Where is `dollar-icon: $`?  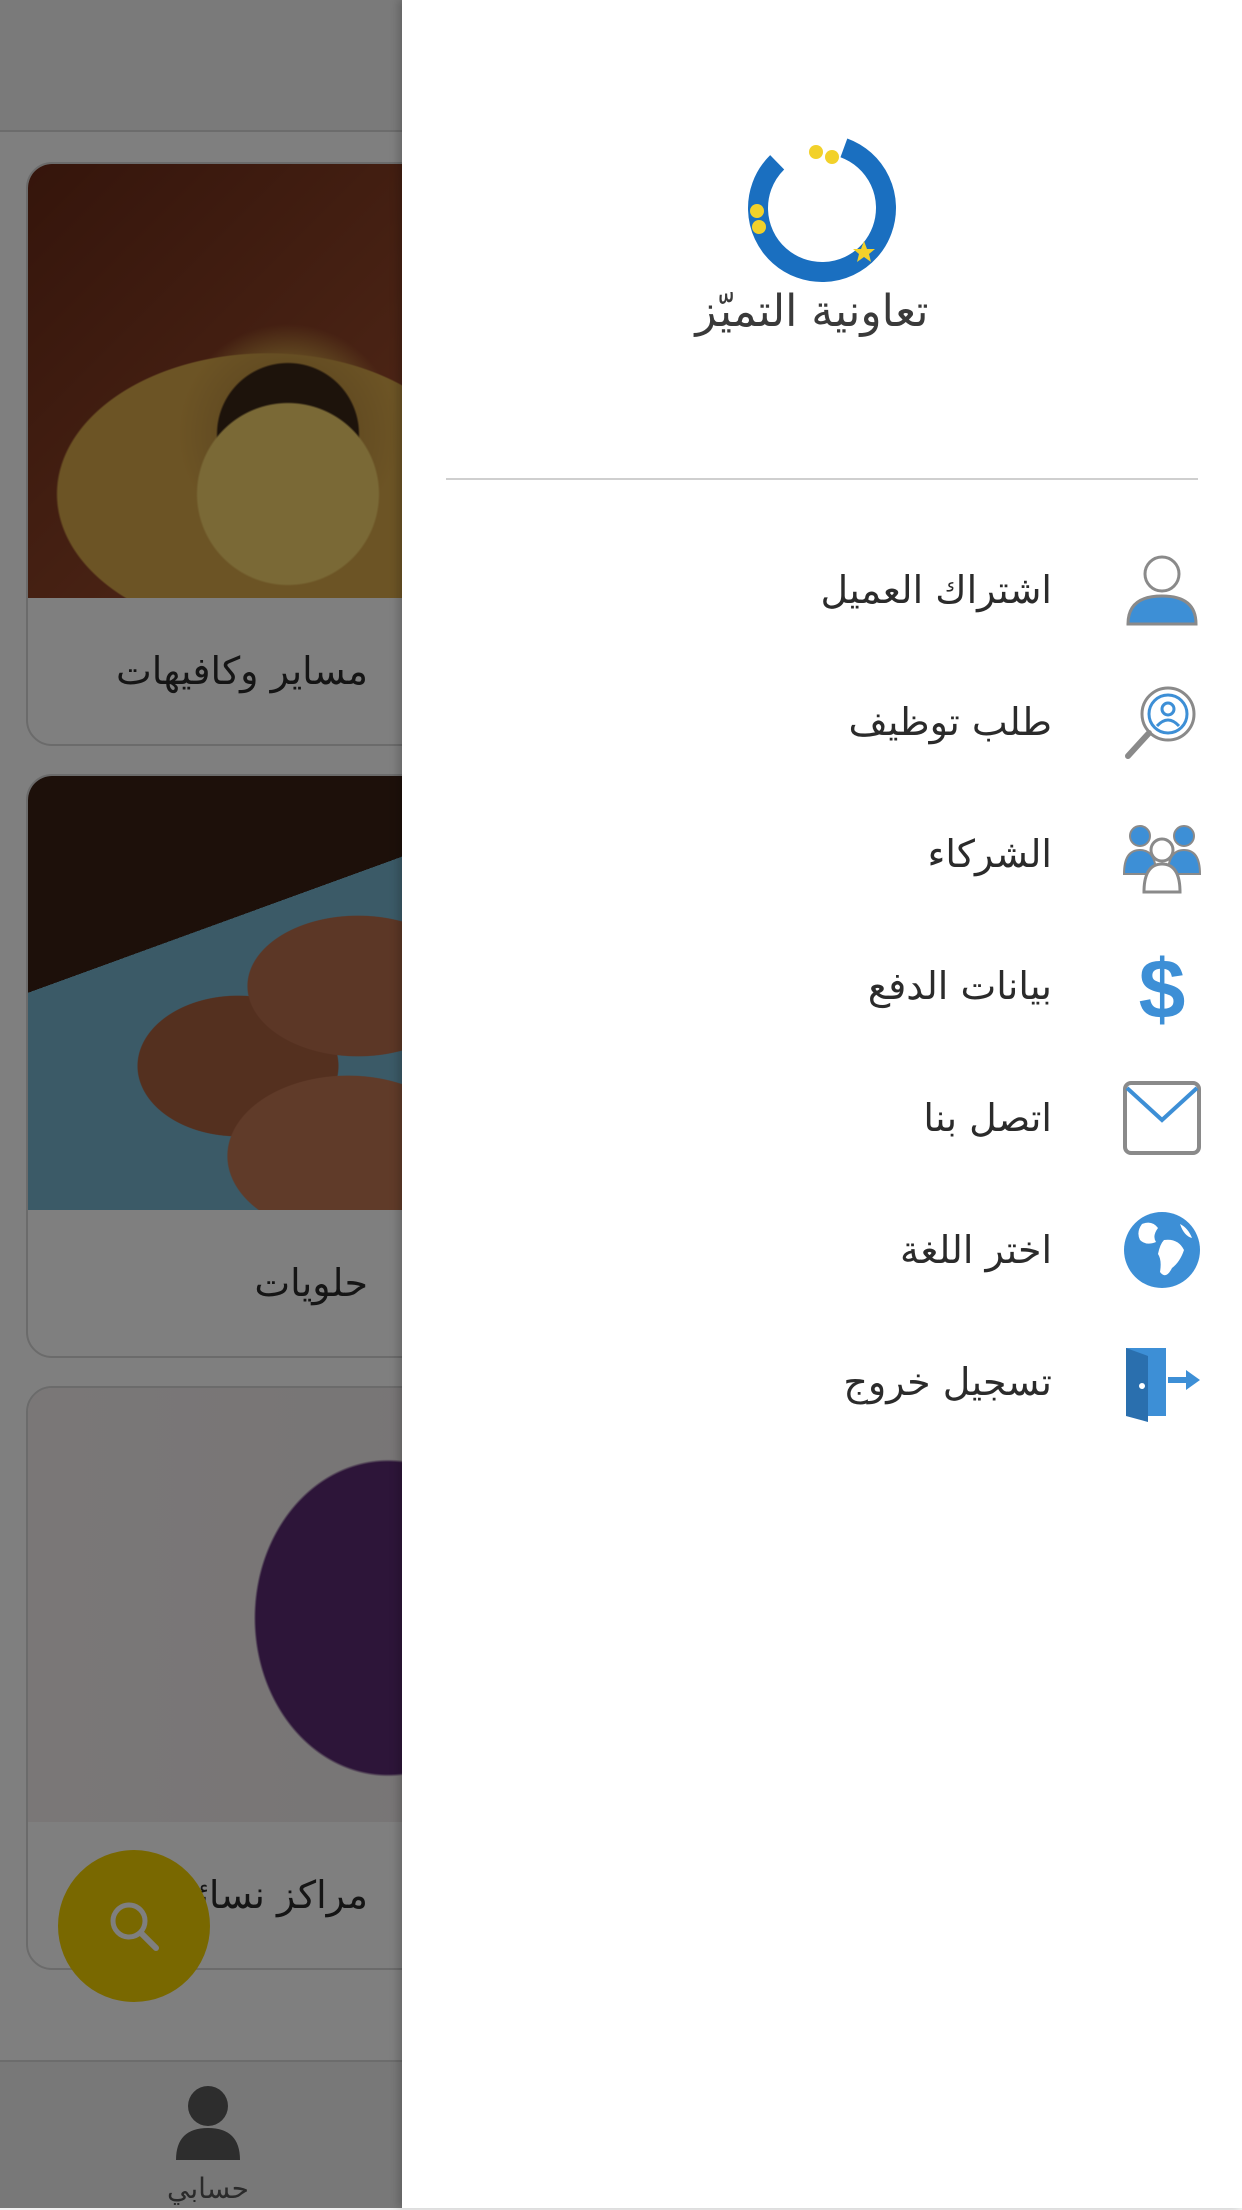 dollar-icon: $ is located at coordinates (1162, 986).